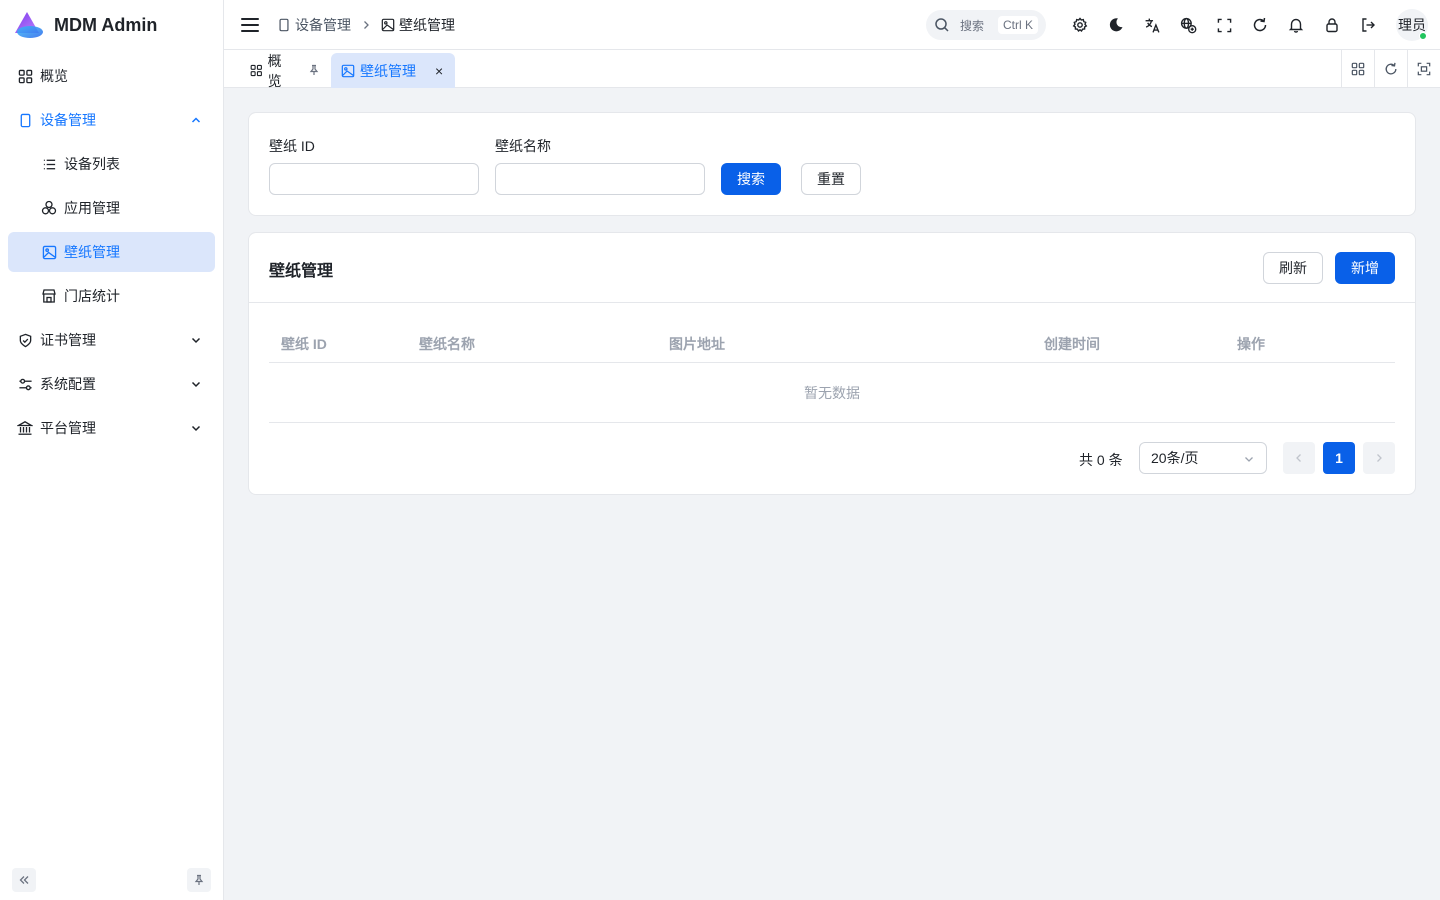  I want to click on header-actions: 搜索 Ctrl K 理员, so click(1183, 25).